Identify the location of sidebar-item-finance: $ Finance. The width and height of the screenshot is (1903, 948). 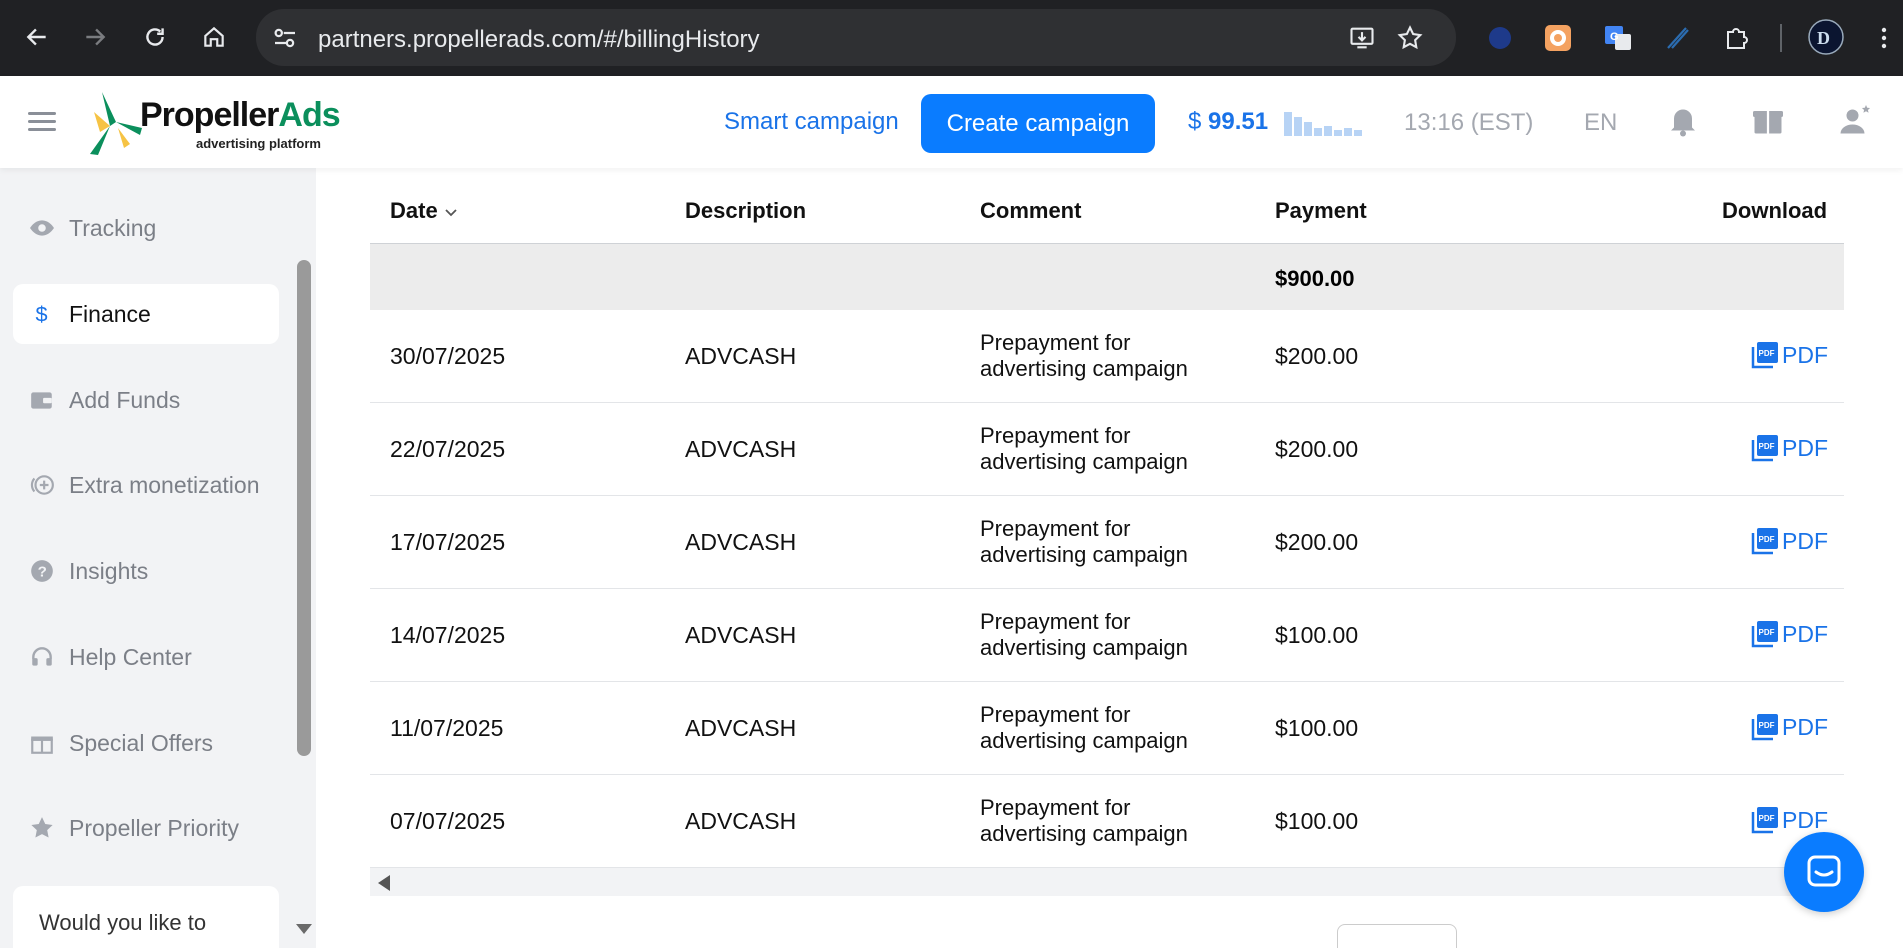
(146, 314).